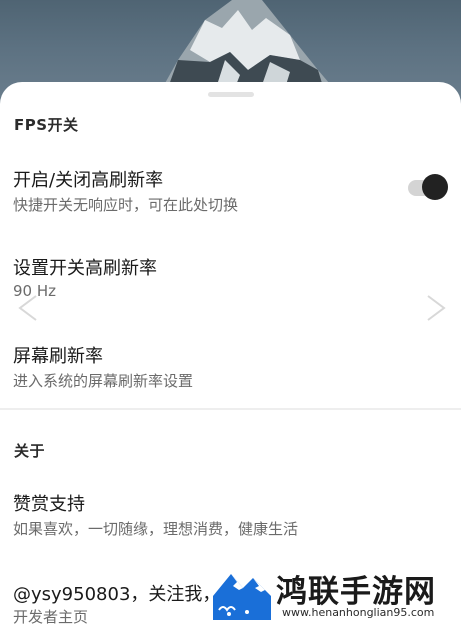 The image size is (461, 626). Describe the element at coordinates (117, 594) in the screenshot. I see `row-title: @ysy950803，关注我，` at that location.